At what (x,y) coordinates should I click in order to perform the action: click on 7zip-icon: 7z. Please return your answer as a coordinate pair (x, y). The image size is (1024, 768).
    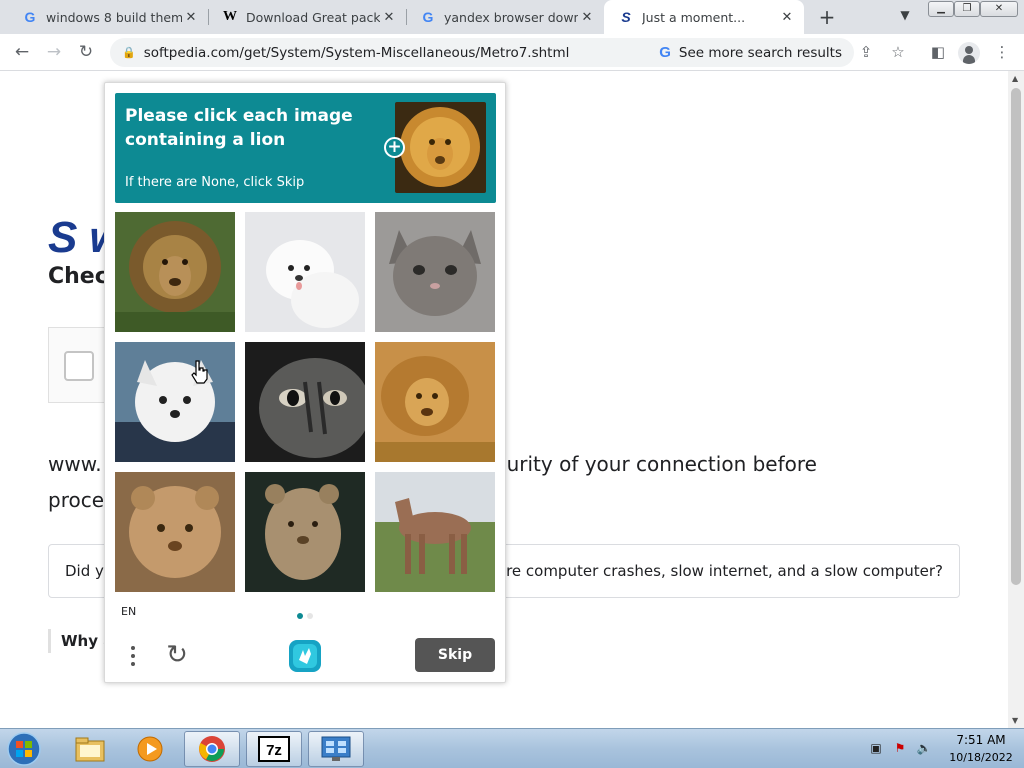
    Looking at the image, I should click on (274, 749).